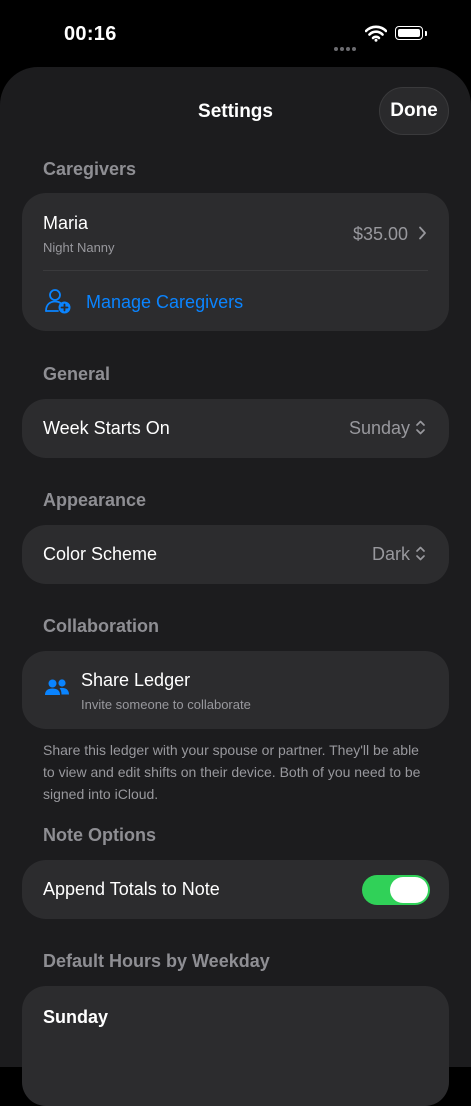 The height and width of the screenshot is (1106, 471). I want to click on caregiver-role: Night Nanny, so click(79, 247).